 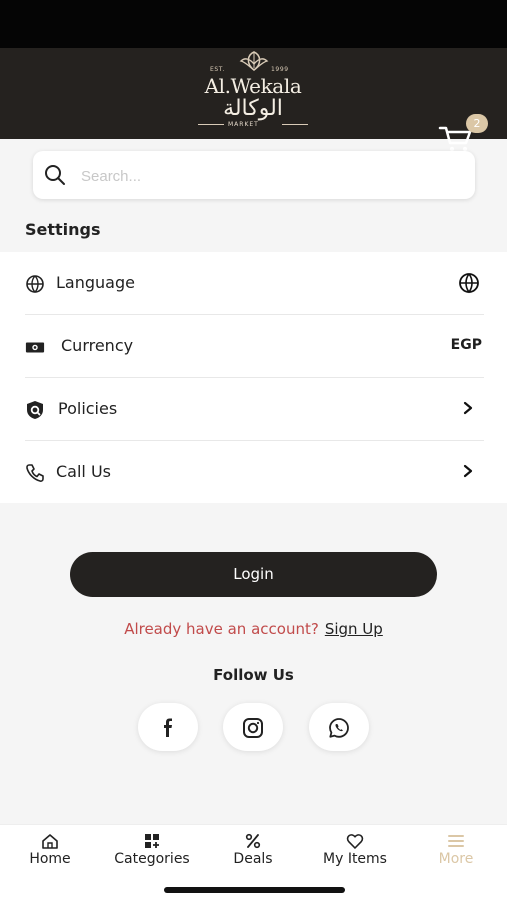 I want to click on facebook-button, so click(x=168, y=727).